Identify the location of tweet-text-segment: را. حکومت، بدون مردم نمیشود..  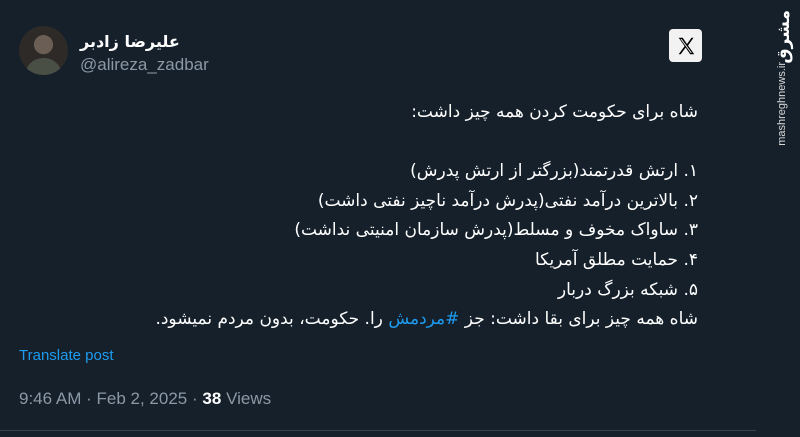
(272, 319).